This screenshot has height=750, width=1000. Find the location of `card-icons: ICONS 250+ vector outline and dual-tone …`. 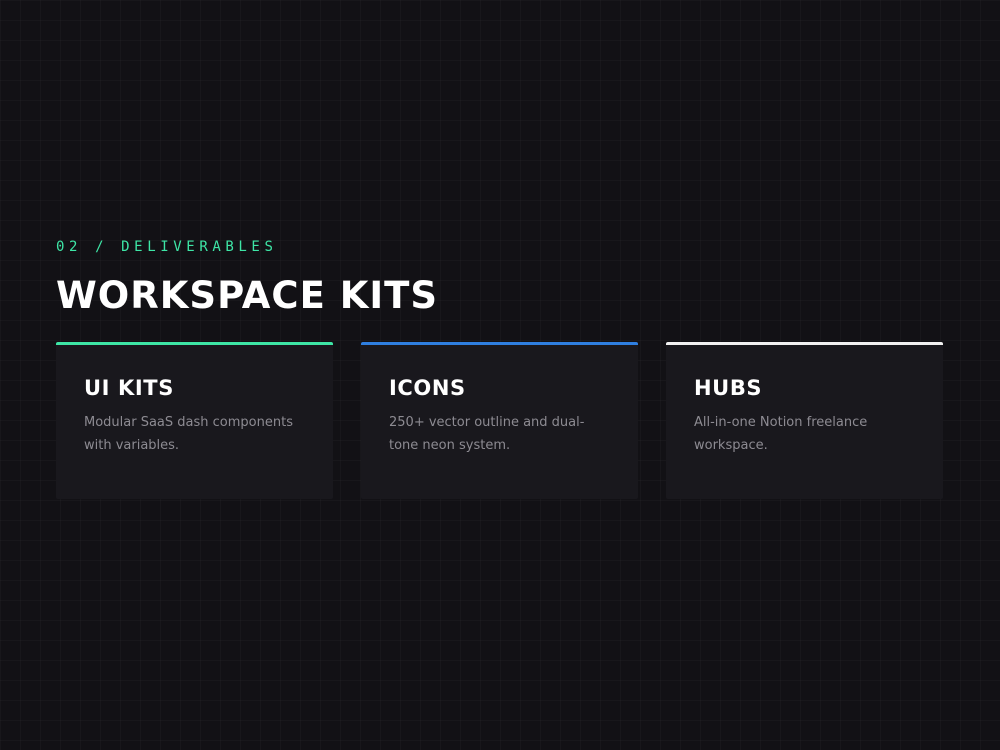

card-icons: ICONS 250+ vector outline and dual-tone … is located at coordinates (499, 420).